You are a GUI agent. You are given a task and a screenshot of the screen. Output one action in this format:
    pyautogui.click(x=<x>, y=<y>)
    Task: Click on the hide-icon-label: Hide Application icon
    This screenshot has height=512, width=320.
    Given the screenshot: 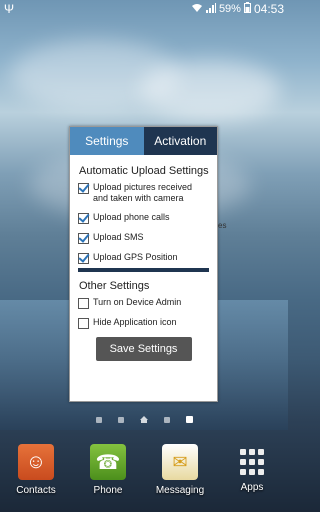 What is the action you would take?
    pyautogui.click(x=135, y=322)
    